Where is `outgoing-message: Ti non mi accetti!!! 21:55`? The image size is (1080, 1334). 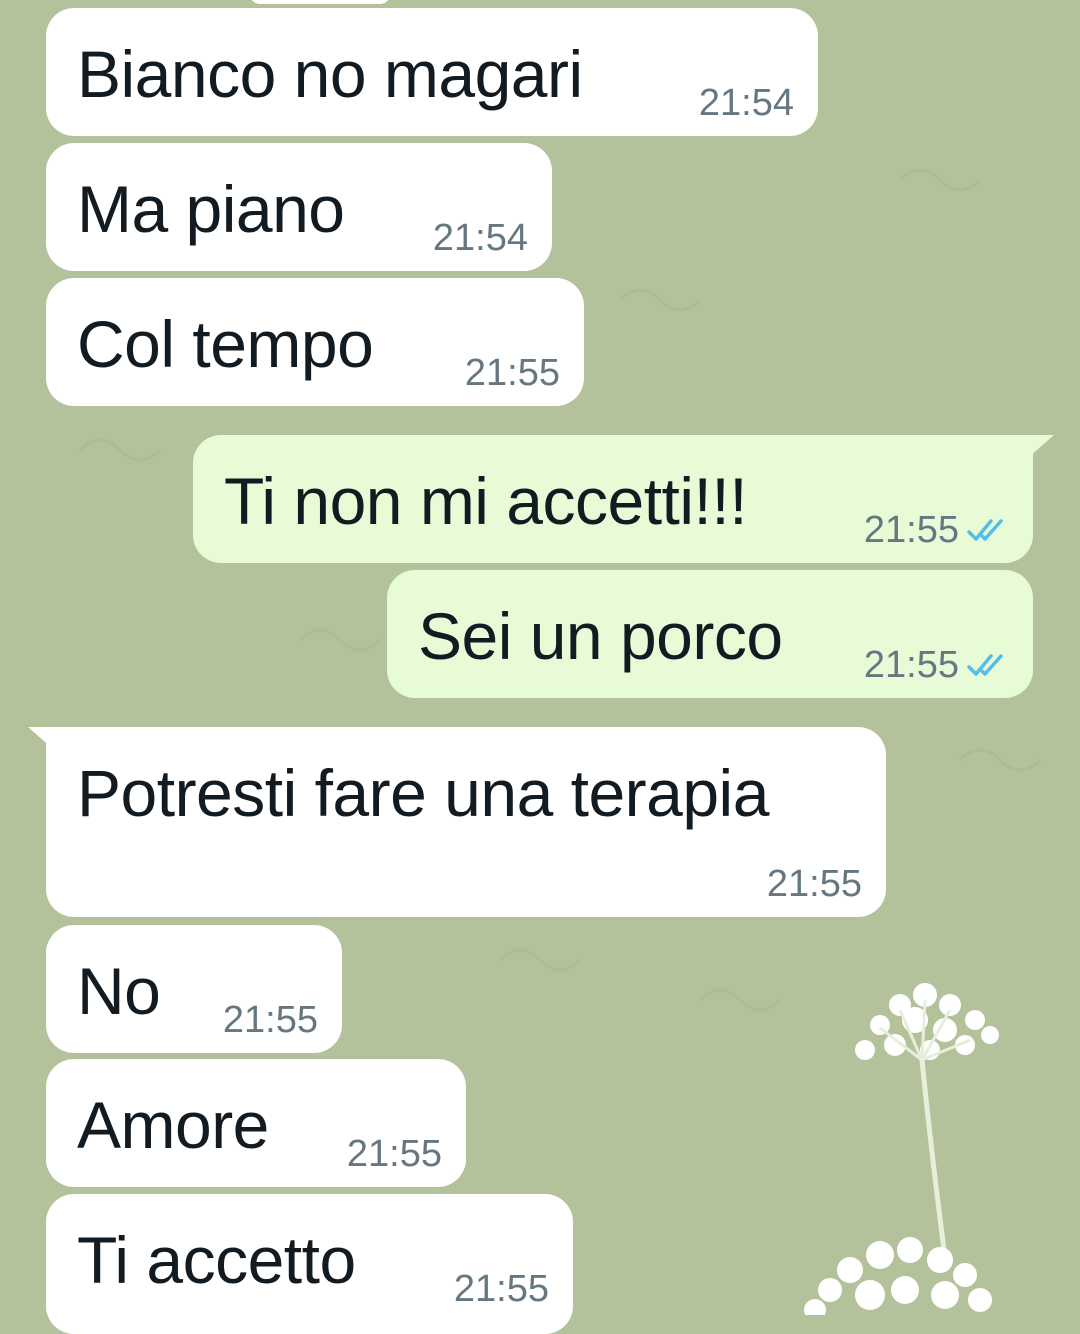 outgoing-message: Ti non mi accetti!!! 21:55 is located at coordinates (613, 499).